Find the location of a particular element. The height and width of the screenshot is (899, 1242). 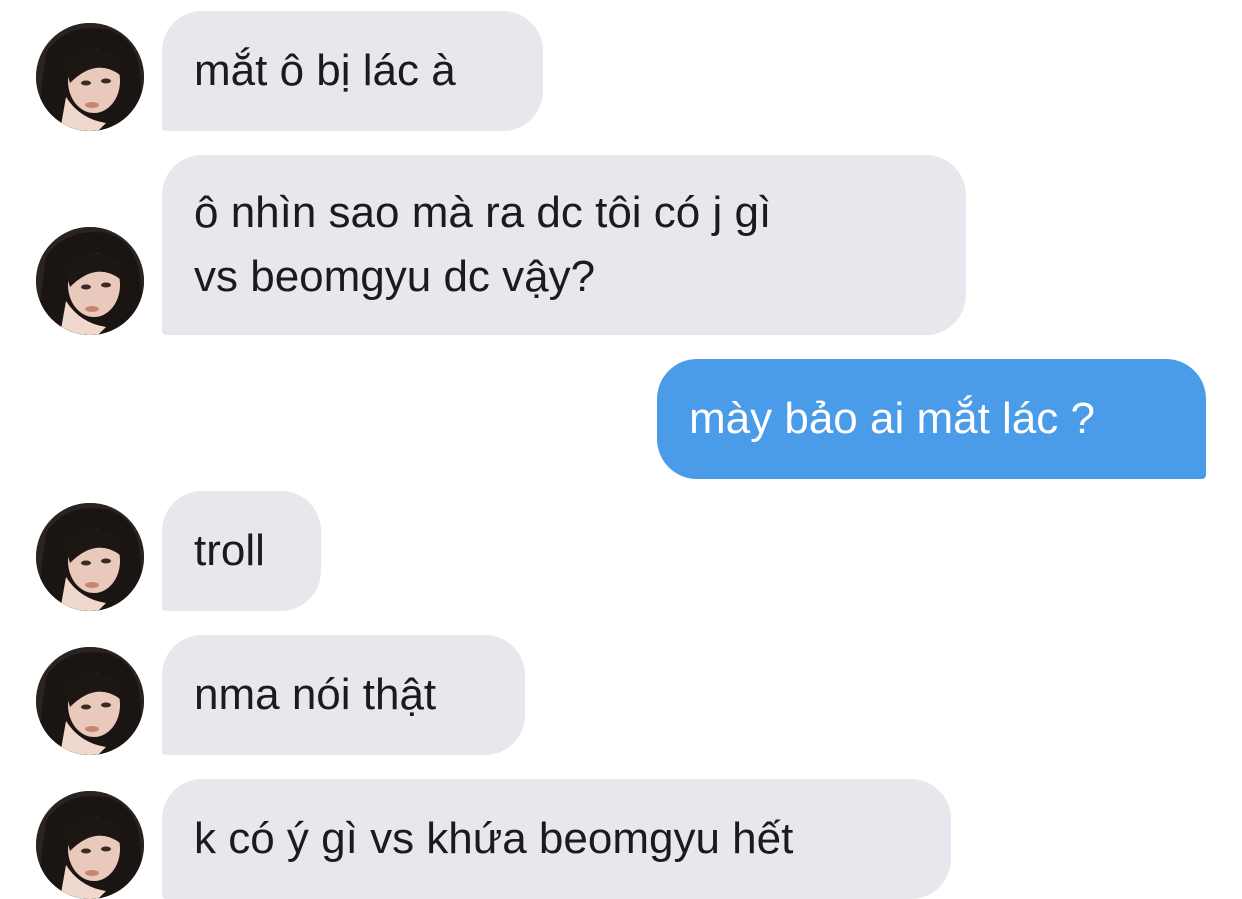

message-bubble-incoming: nma nói thật is located at coordinates (343, 695).